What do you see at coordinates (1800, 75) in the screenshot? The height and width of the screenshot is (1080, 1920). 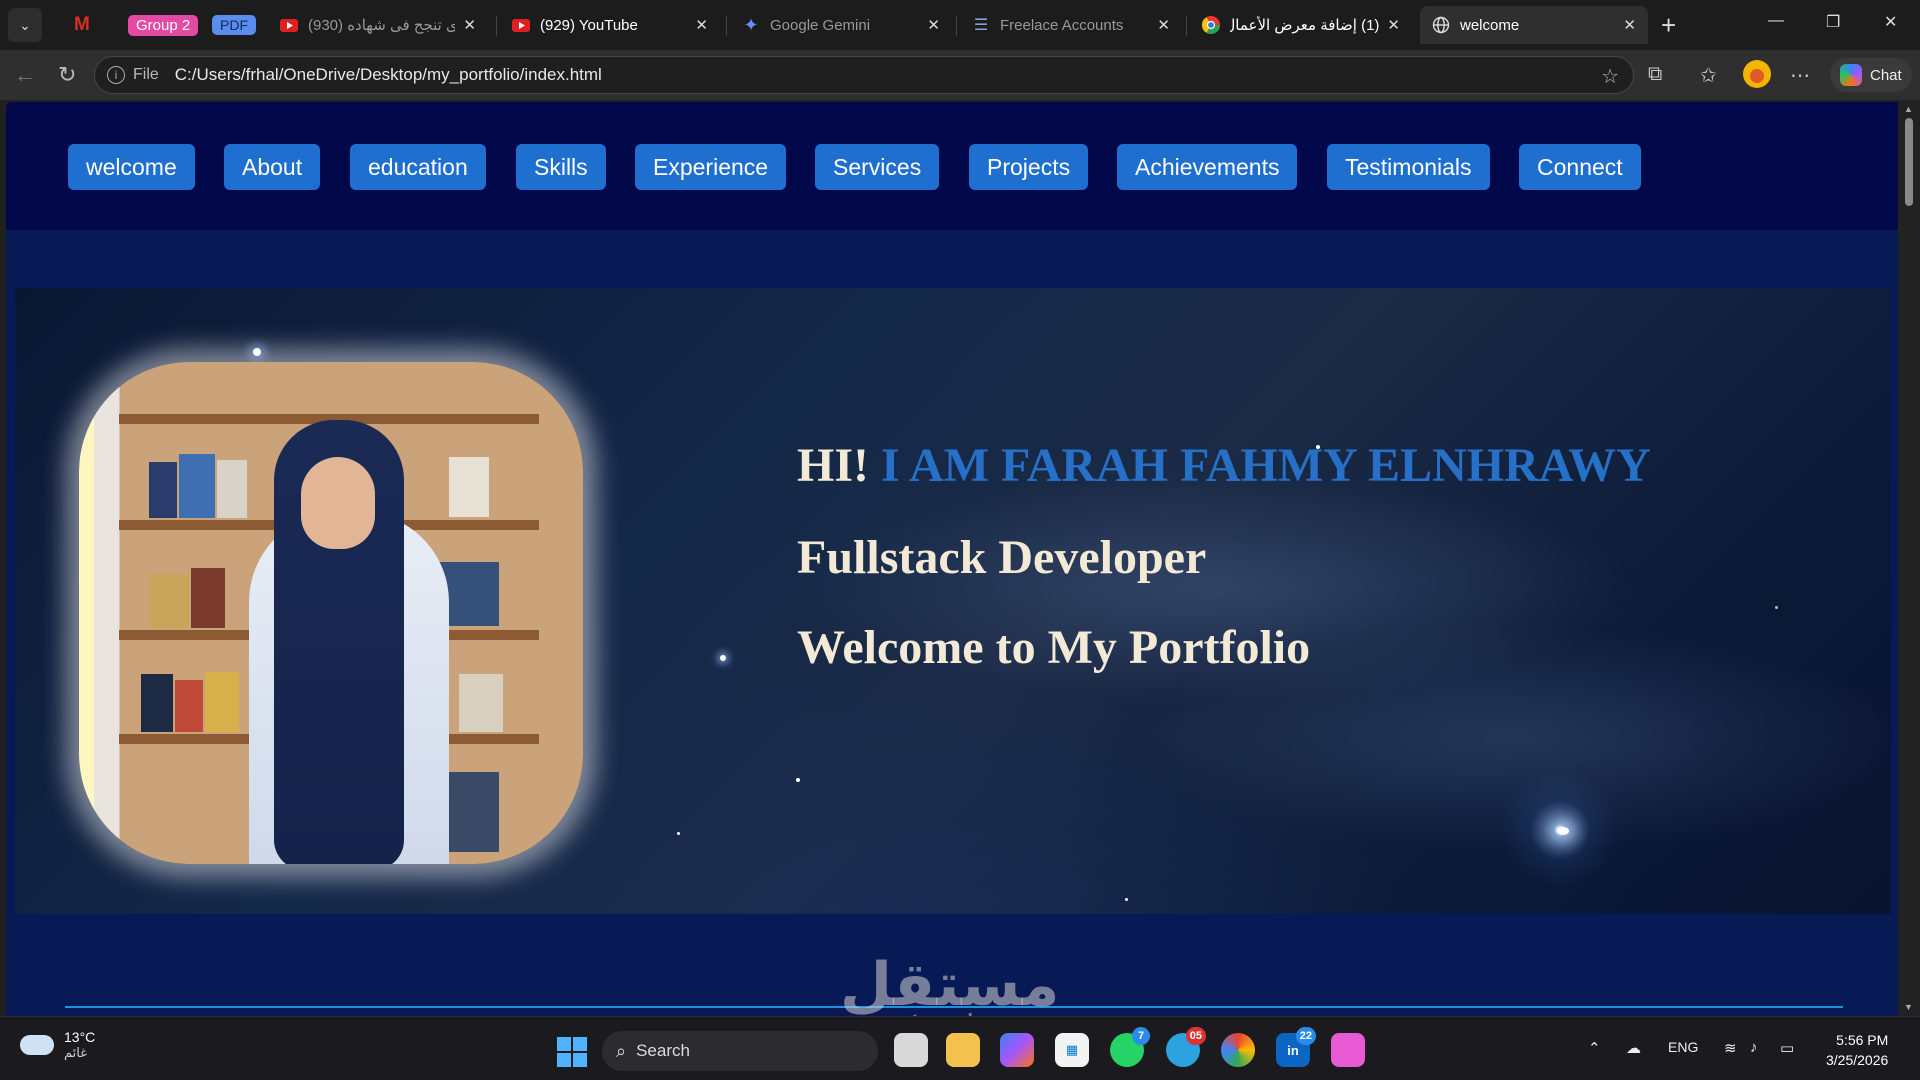 I see `more-menu-icon: ⋯` at bounding box center [1800, 75].